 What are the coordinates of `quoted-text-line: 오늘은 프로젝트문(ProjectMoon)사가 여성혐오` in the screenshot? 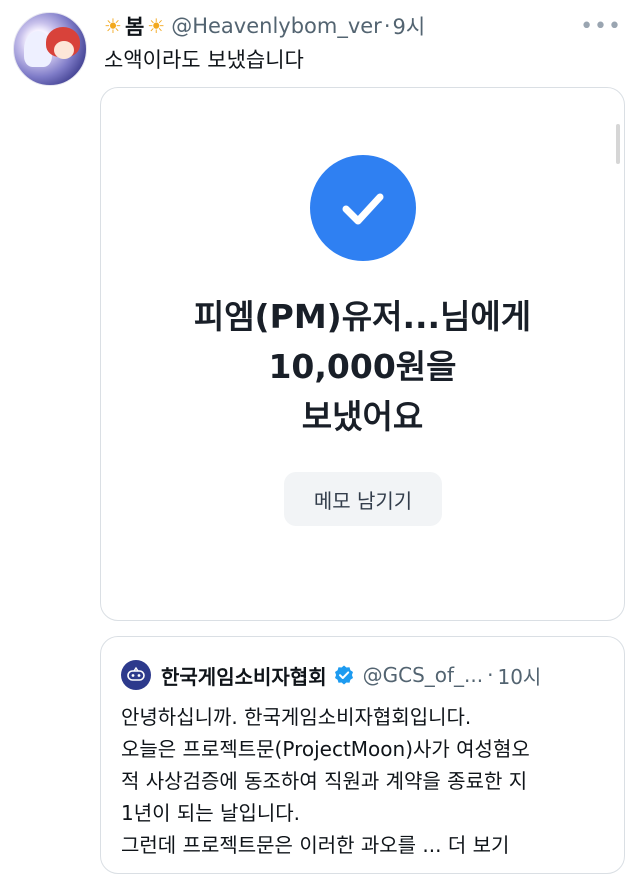 It's located at (325, 749).